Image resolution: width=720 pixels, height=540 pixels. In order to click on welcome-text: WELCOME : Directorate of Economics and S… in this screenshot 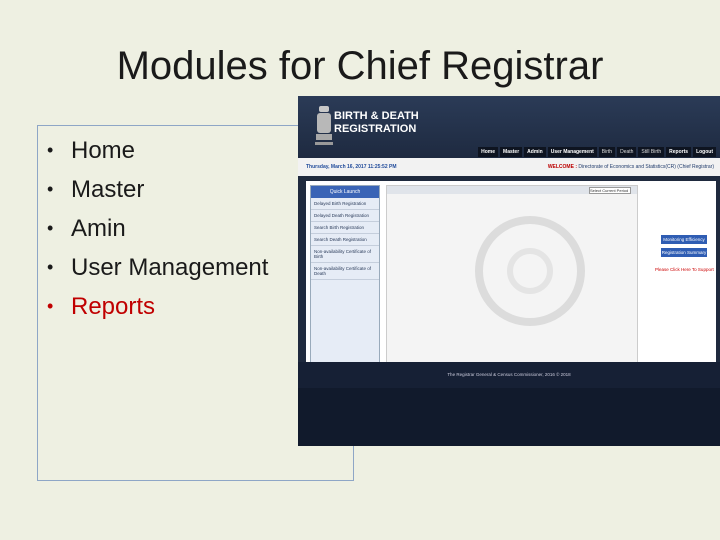, I will do `click(631, 167)`.